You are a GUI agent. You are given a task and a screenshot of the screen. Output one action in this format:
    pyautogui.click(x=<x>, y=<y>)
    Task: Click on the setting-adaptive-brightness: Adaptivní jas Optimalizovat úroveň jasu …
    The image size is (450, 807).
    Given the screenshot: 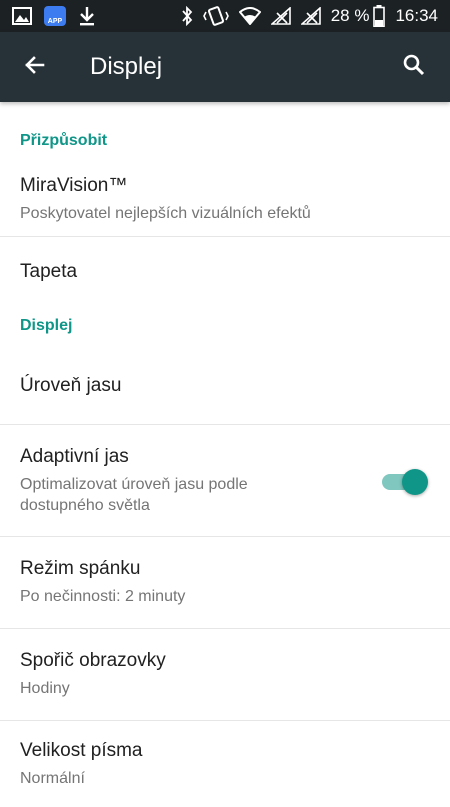 What is the action you would take?
    pyautogui.click(x=225, y=481)
    